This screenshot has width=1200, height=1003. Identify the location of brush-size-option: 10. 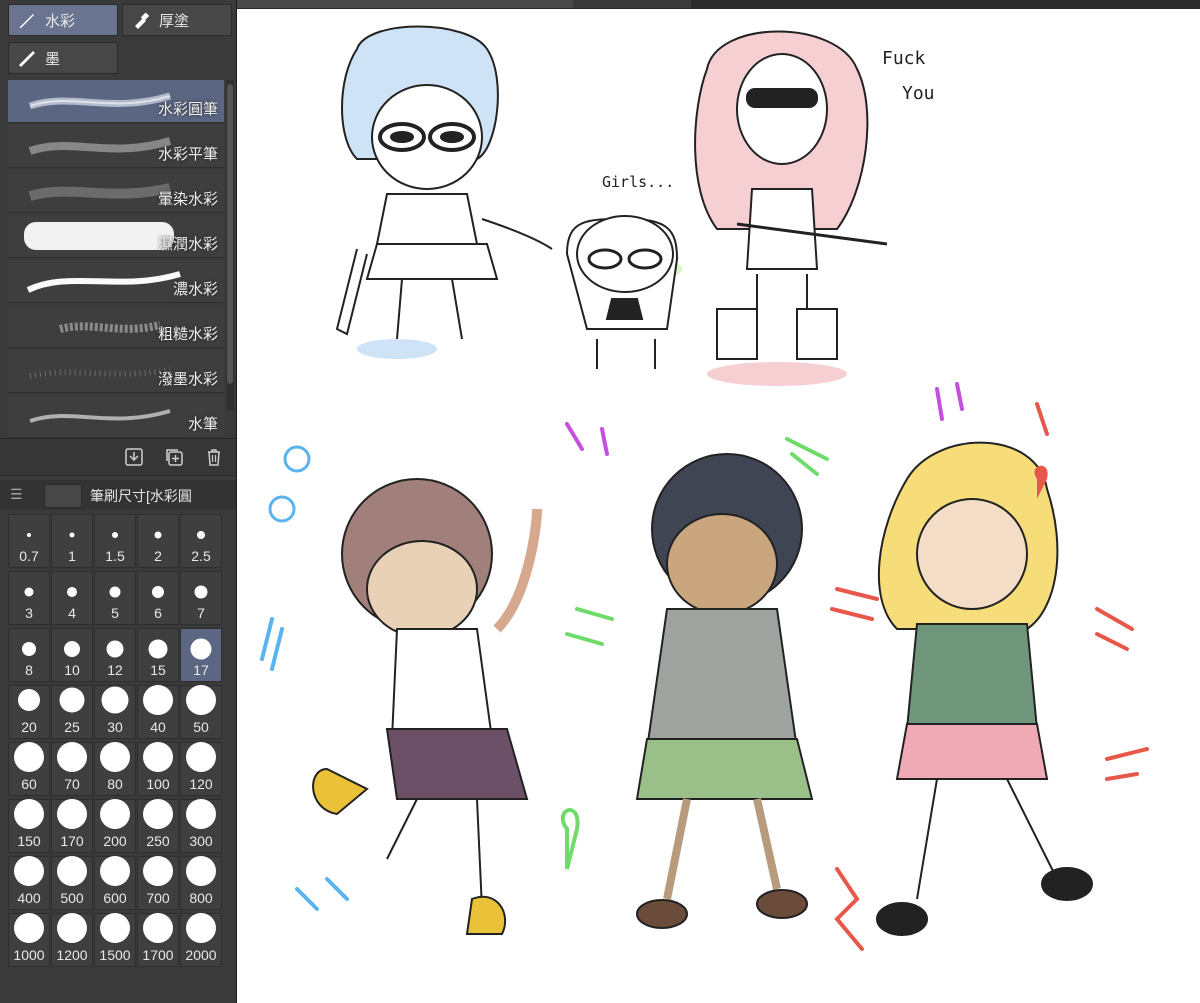
(72, 655).